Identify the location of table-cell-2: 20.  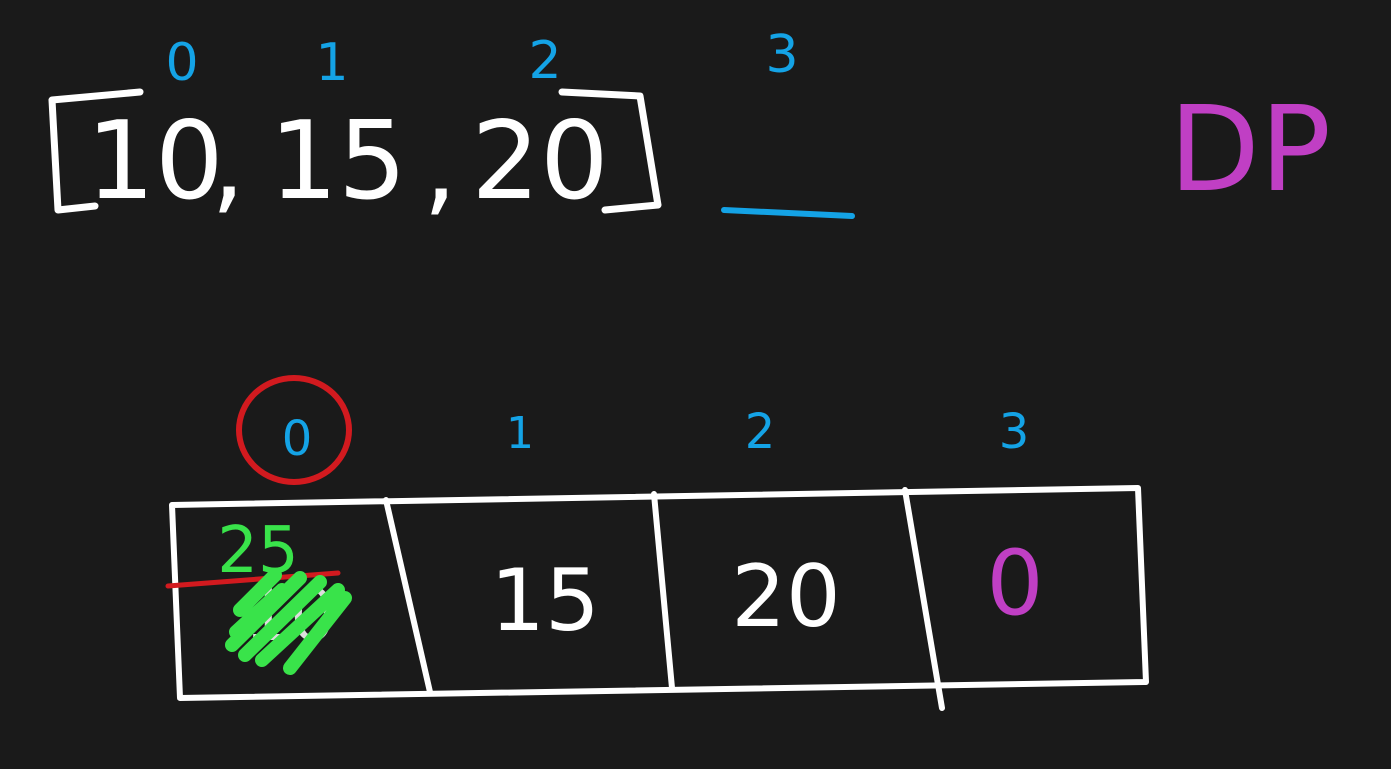
(785, 597).